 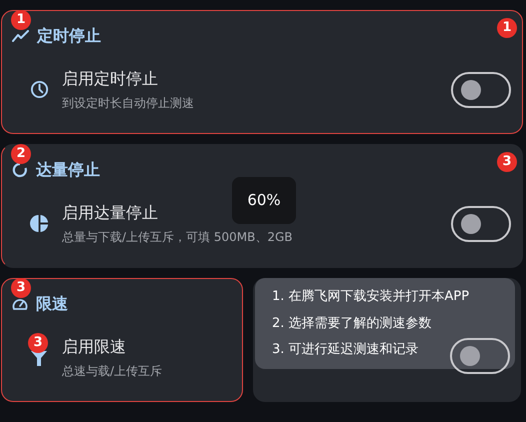 What do you see at coordinates (352, 323) in the screenshot?
I see `instruction-step: 2. 选择需要了解的测速参数` at bounding box center [352, 323].